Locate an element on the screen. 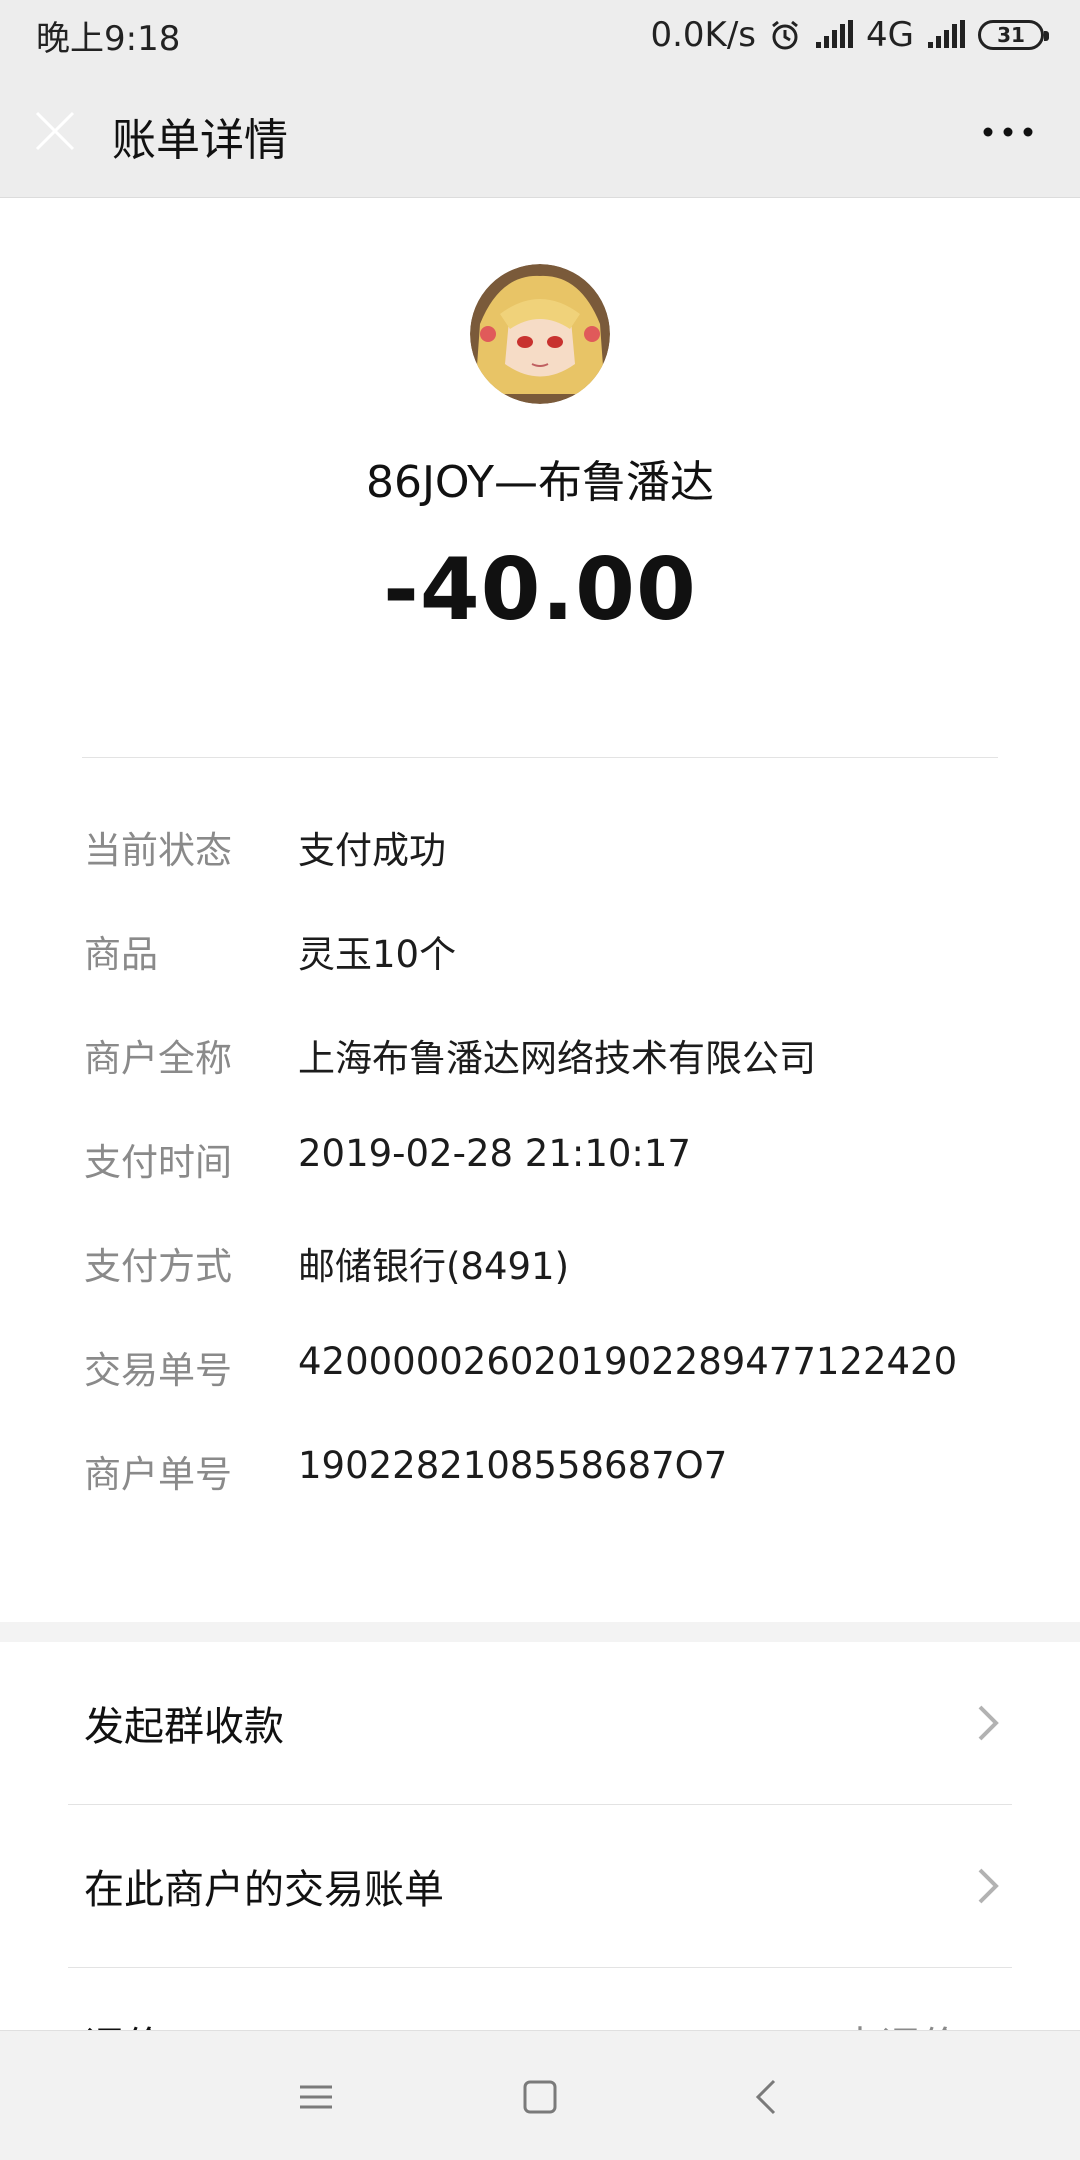 The width and height of the screenshot is (1080, 2160). home-icon is located at coordinates (540, 2097).